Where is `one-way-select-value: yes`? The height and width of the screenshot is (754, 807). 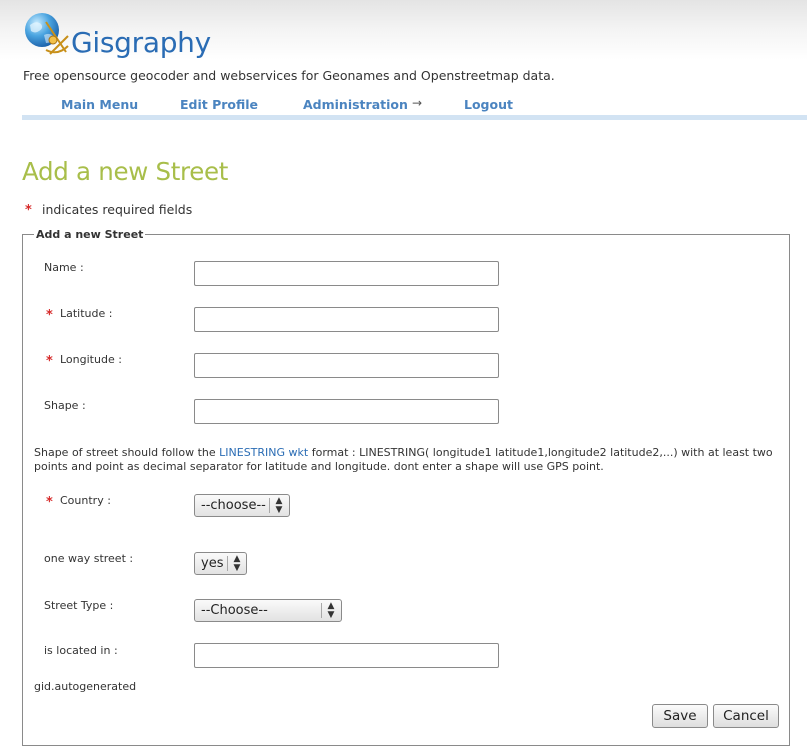
one-way-select-value: yes is located at coordinates (212, 563).